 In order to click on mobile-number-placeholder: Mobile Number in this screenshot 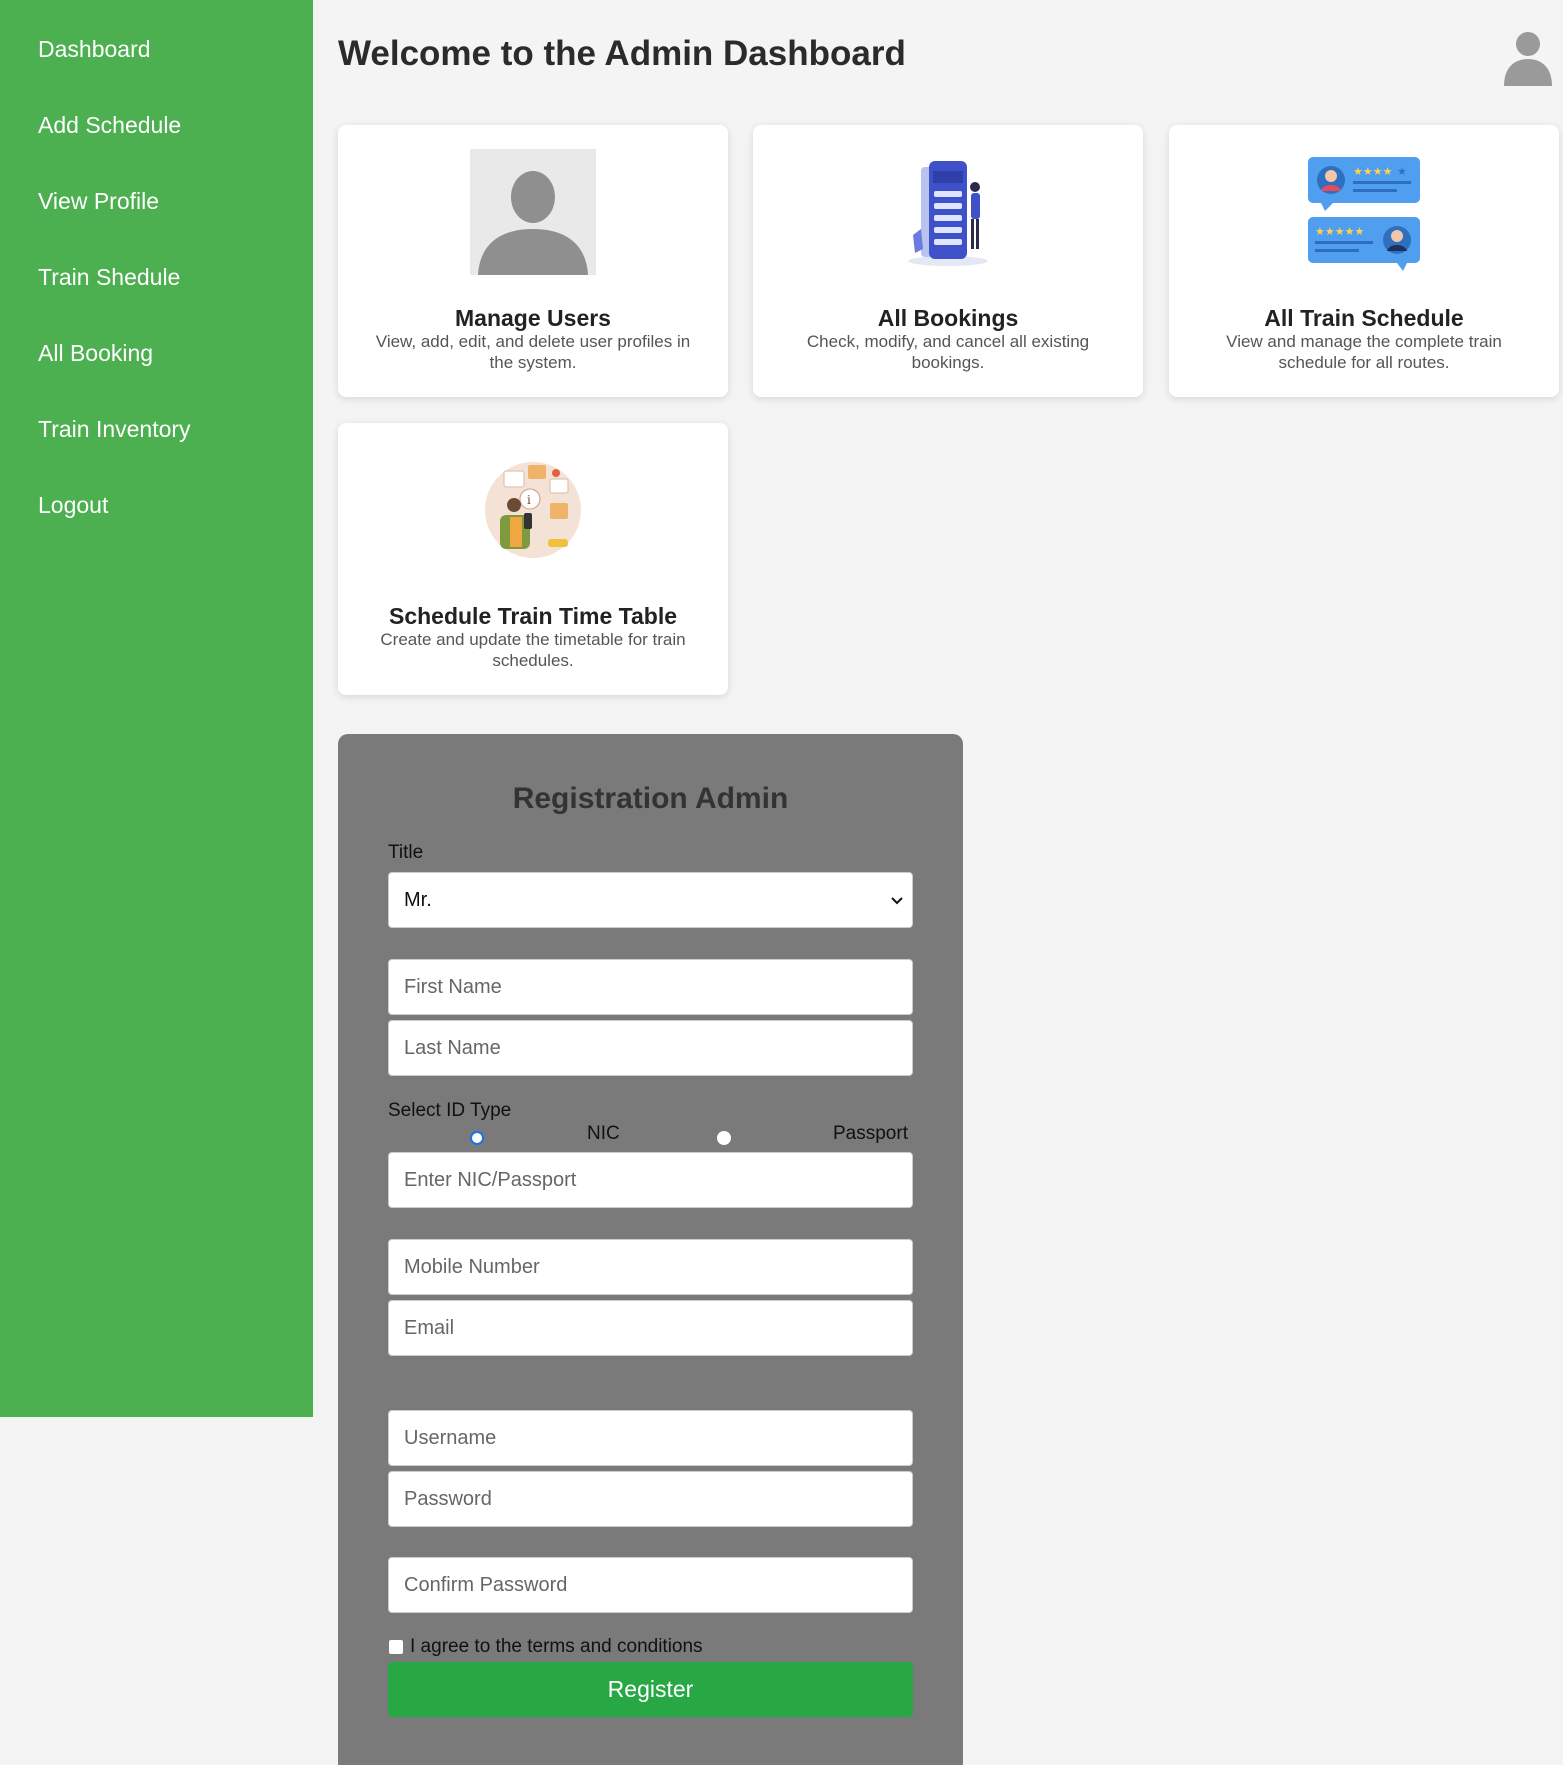, I will do `click(472, 1266)`.